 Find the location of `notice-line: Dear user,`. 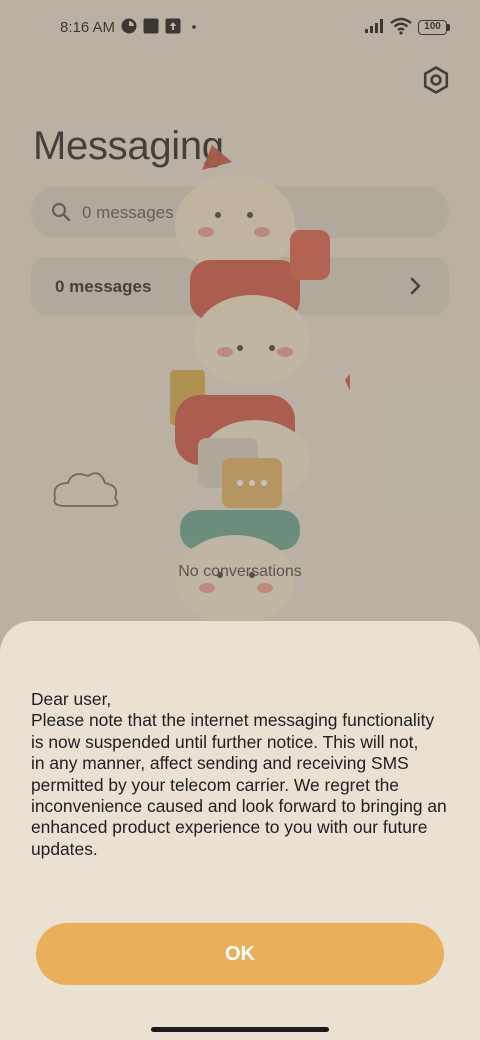

notice-line: Dear user, is located at coordinates (71, 699).